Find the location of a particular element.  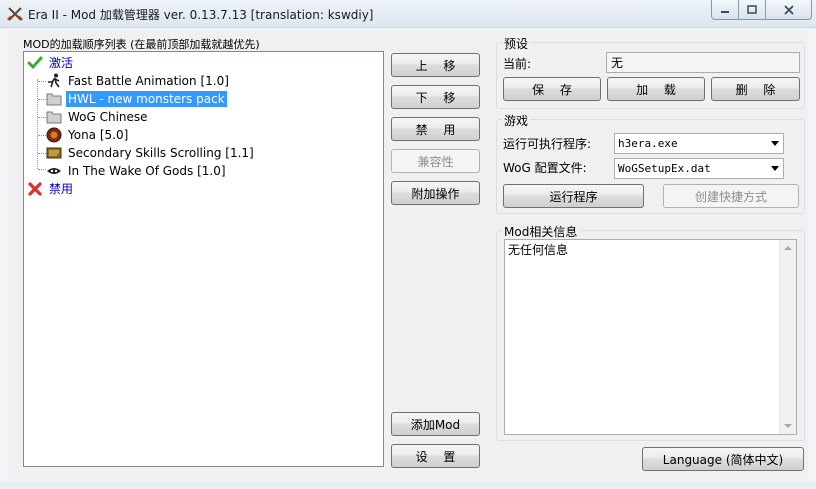

tree-item-mod-3: Yona [5.0] is located at coordinates (88, 135).